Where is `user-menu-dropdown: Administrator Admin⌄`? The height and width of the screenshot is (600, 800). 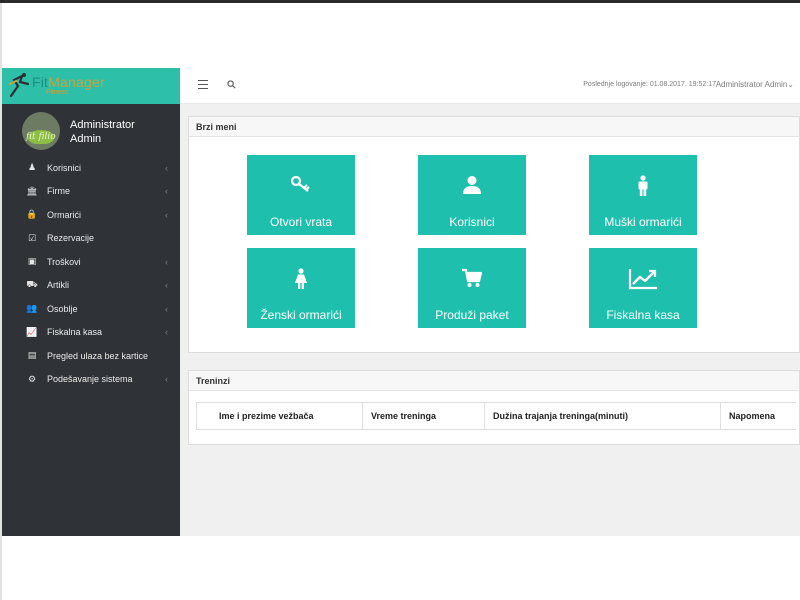
user-menu-dropdown: Administrator Admin⌄ is located at coordinates (755, 84).